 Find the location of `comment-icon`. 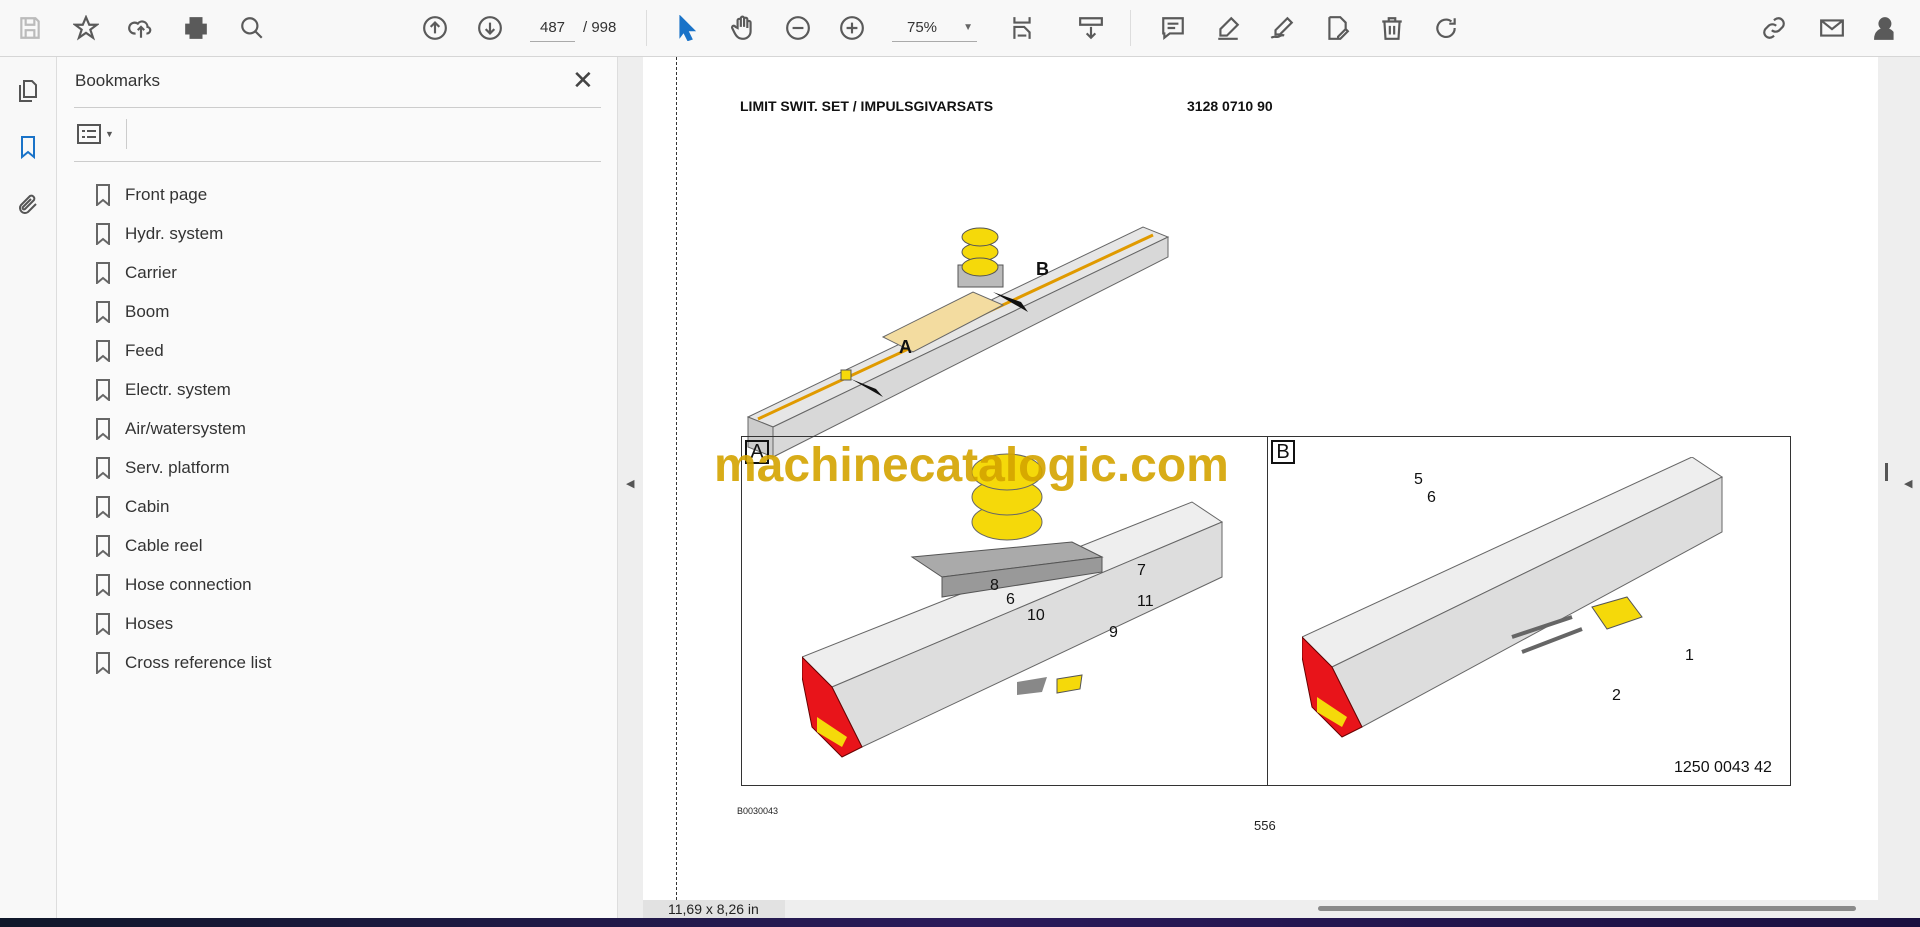

comment-icon is located at coordinates (1173, 28).